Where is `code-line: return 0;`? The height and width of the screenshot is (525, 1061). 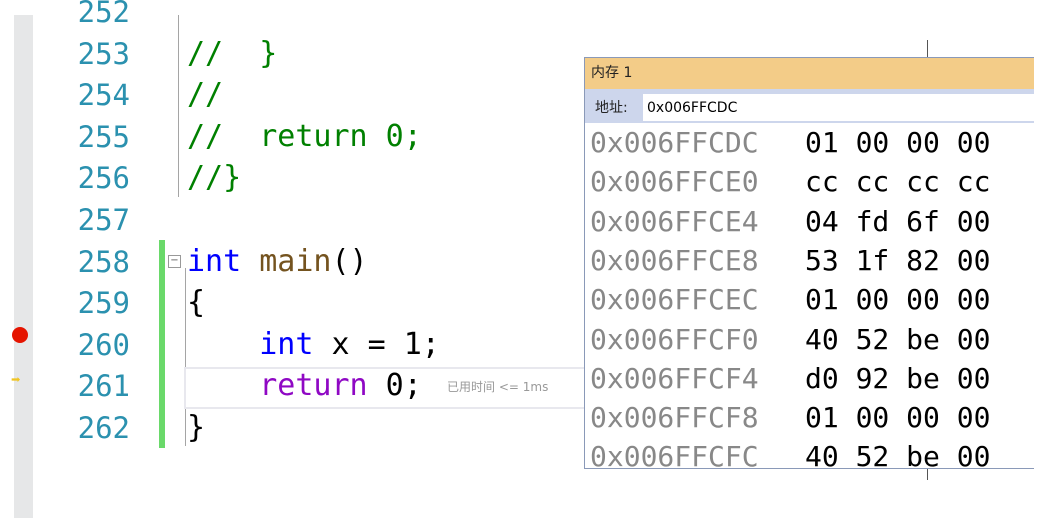 code-line: return 0; is located at coordinates (304, 386).